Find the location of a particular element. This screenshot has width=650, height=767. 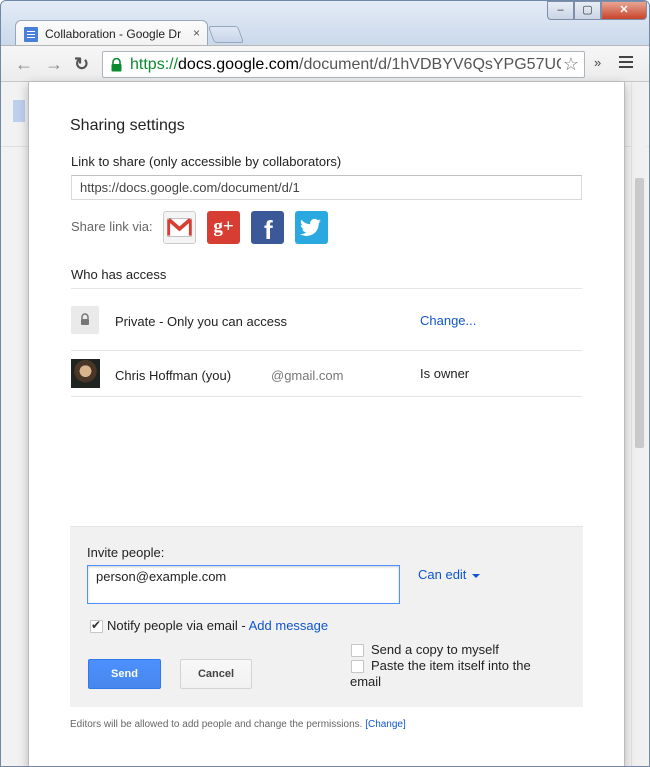

private-lock-icon is located at coordinates (85, 320).